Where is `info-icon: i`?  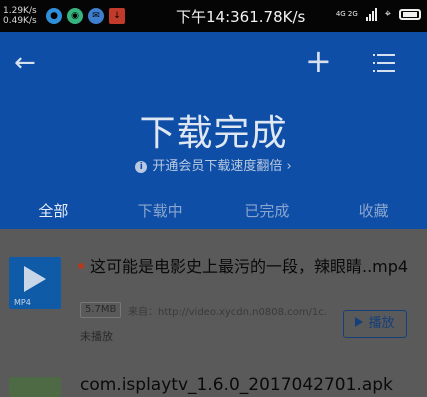 info-icon: i is located at coordinates (141, 167).